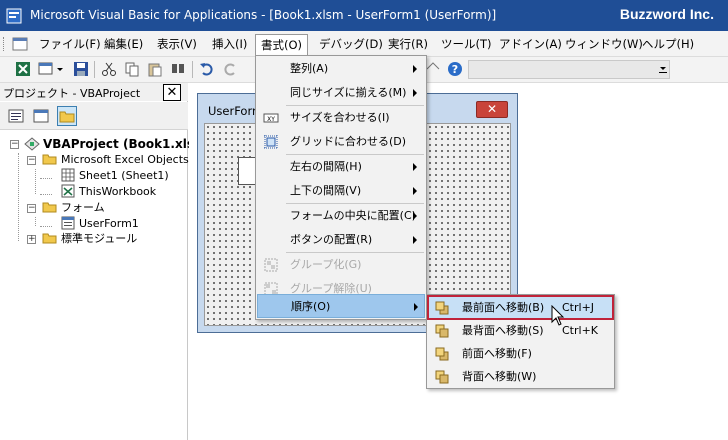  What do you see at coordinates (341, 216) in the screenshot?
I see `menu-item-center-in-form: フォームの中央に配置(C)` at bounding box center [341, 216].